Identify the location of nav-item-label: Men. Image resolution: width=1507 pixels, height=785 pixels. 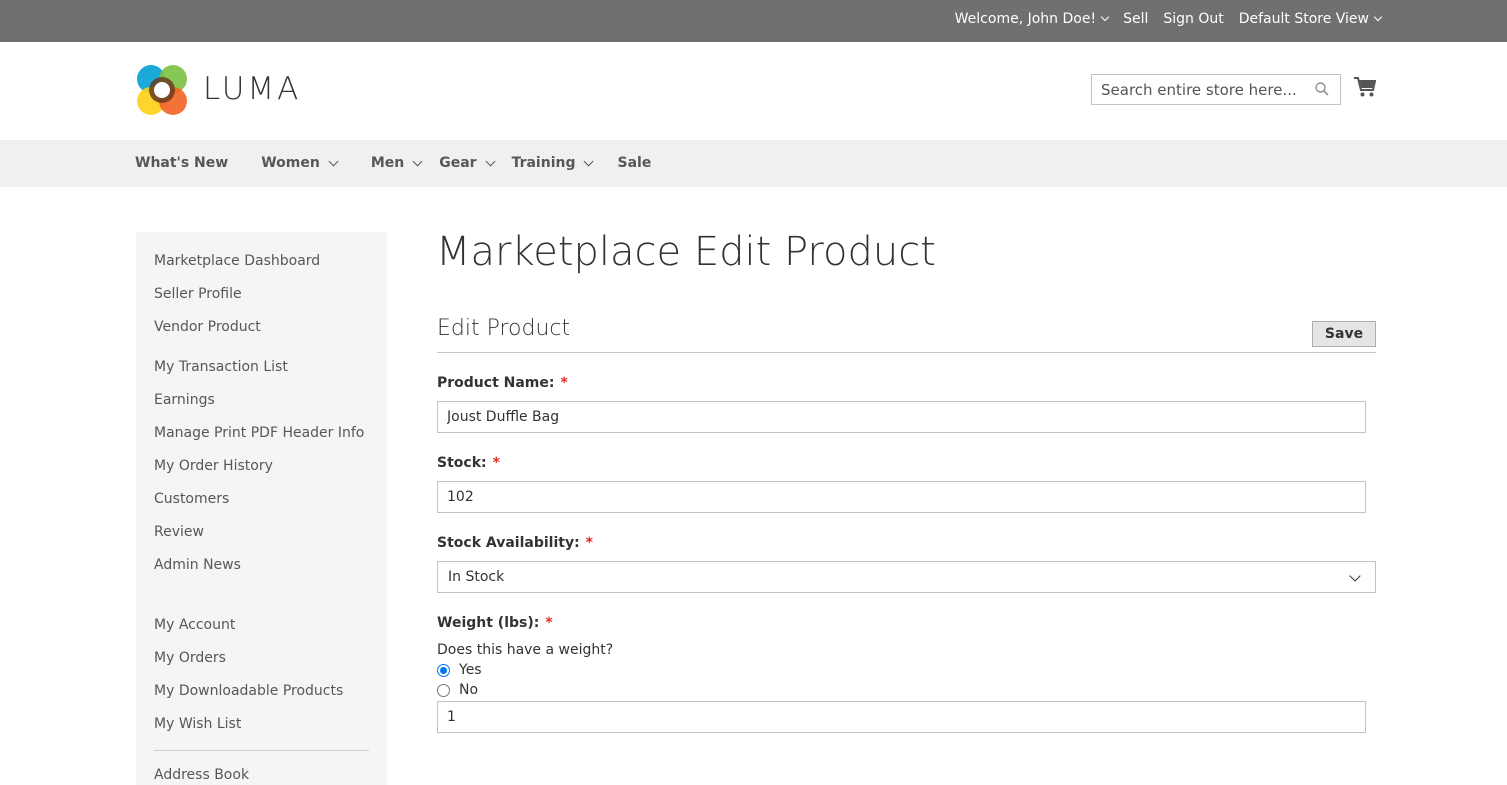
(387, 163).